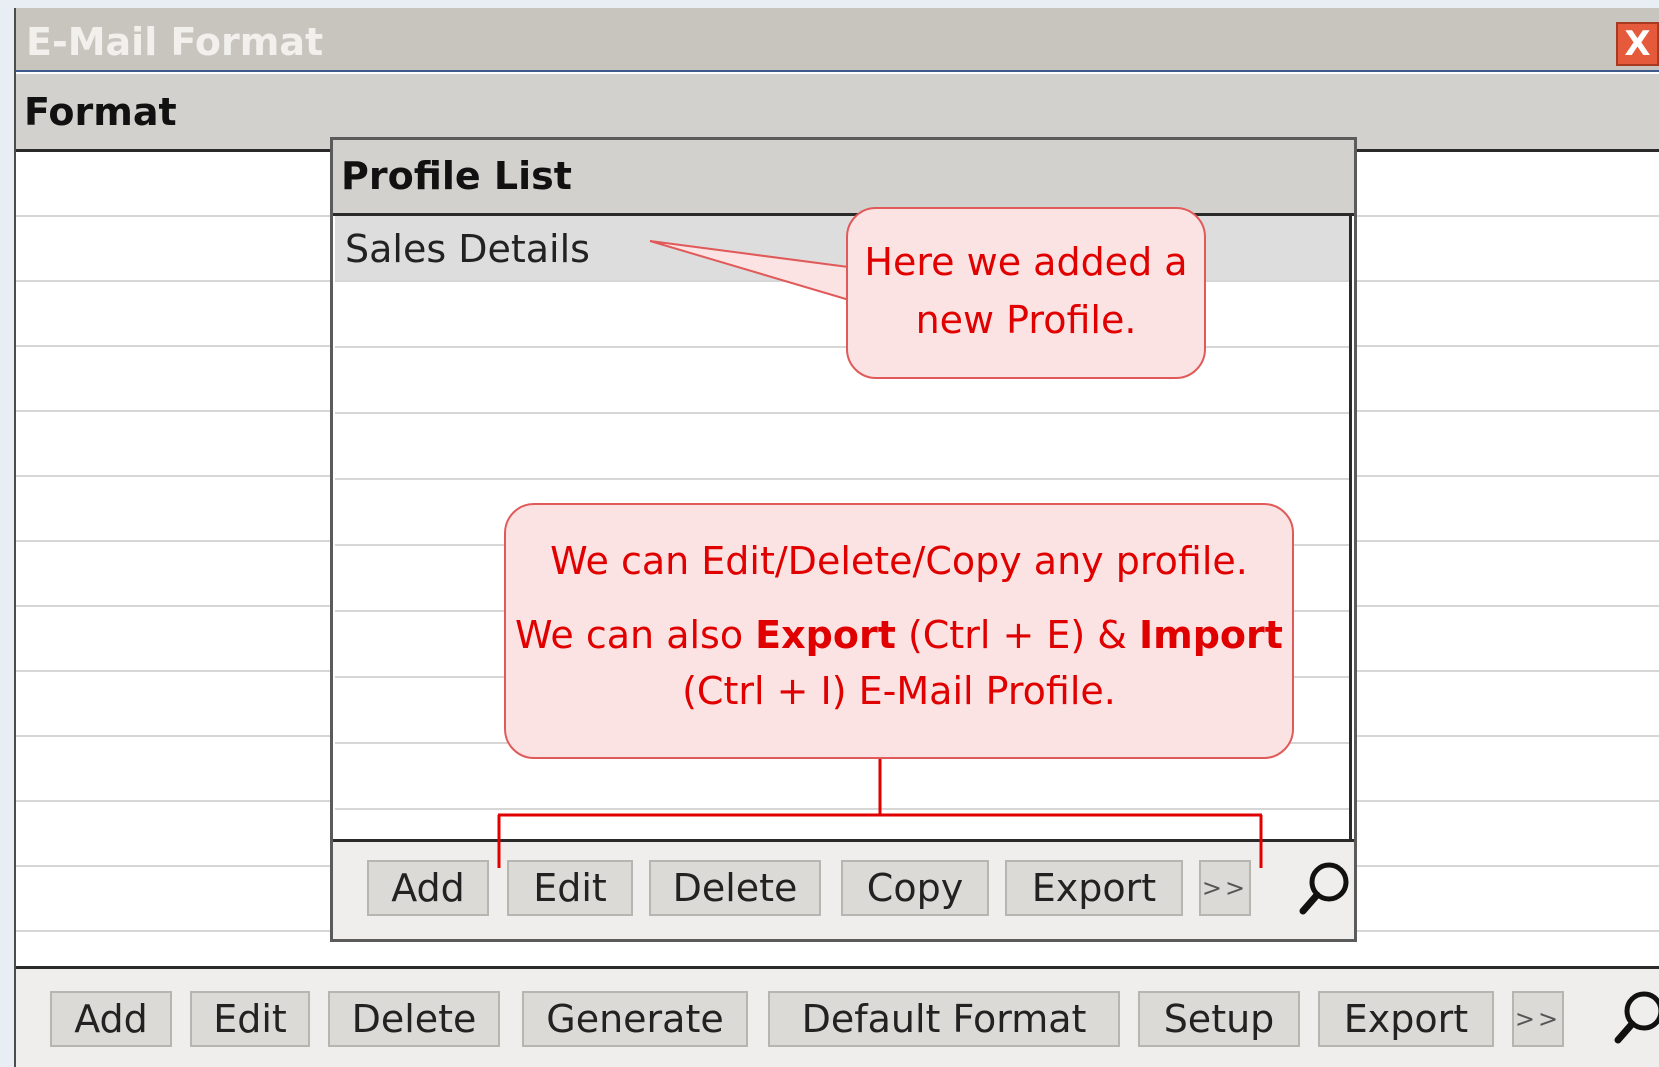 The image size is (1659, 1067). Describe the element at coordinates (825, 635) in the screenshot. I see `callout-export-keyword: Export` at that location.